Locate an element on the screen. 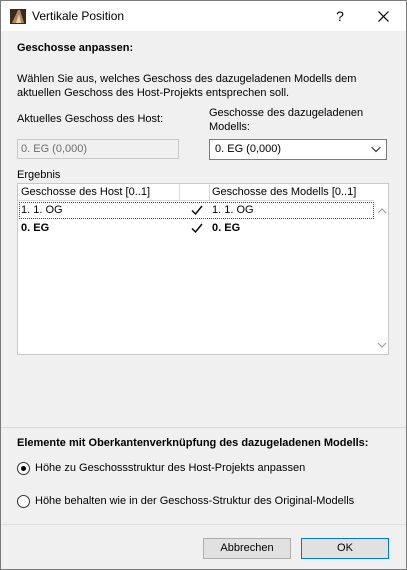  archicad-icon is located at coordinates (18, 16).